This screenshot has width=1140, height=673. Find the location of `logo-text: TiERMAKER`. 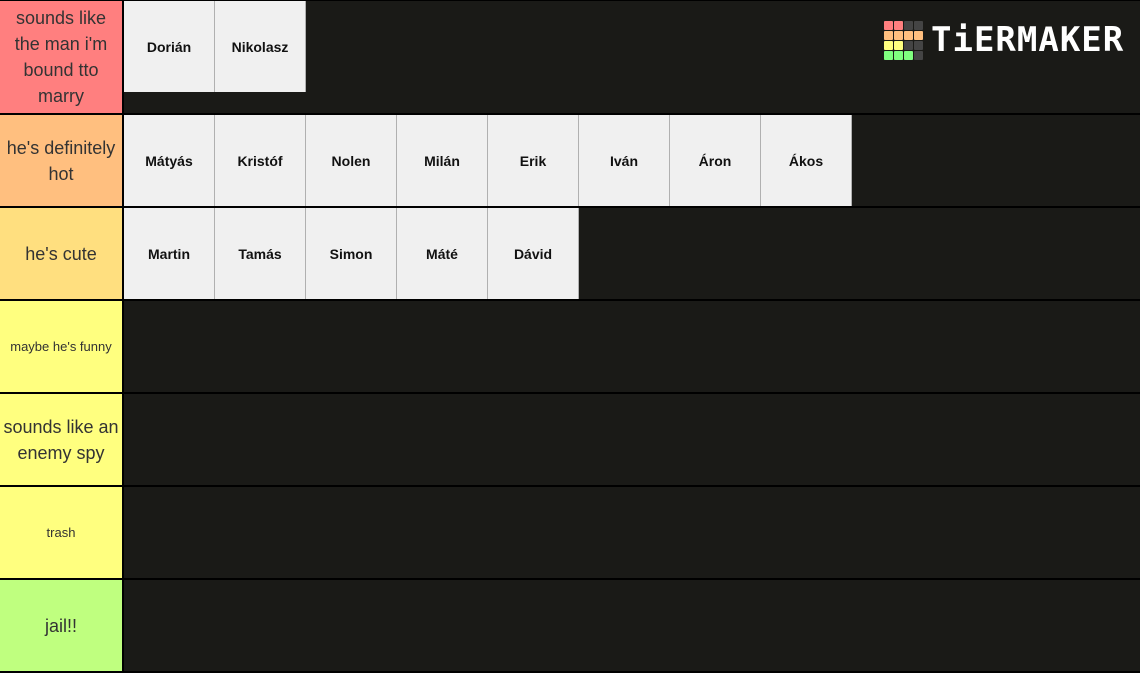

logo-text: TiERMAKER is located at coordinates (1028, 40).